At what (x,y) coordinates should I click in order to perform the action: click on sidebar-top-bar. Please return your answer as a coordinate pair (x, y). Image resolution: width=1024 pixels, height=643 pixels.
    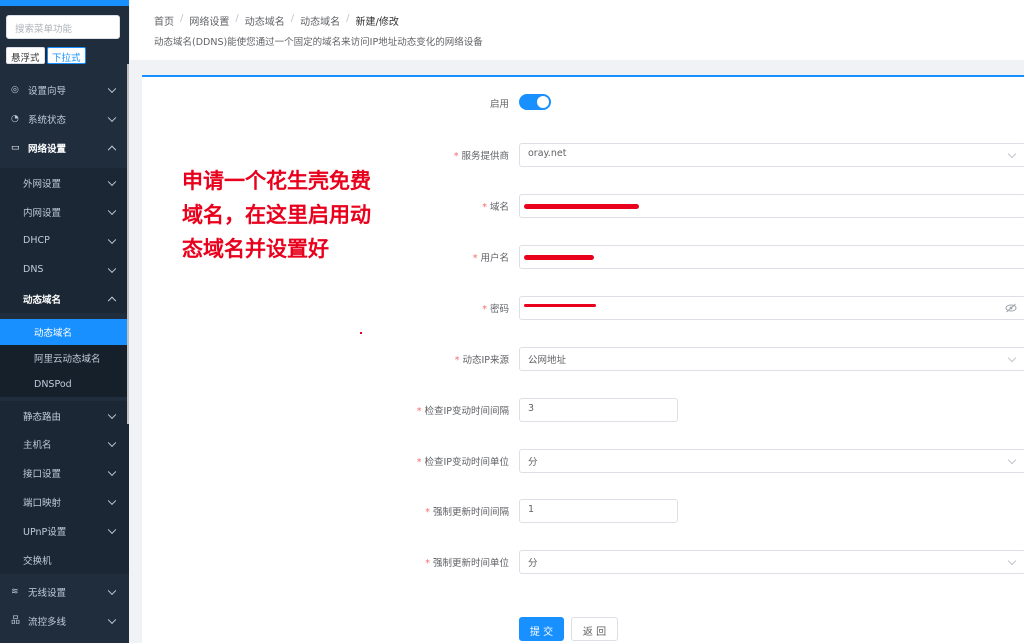
    Looking at the image, I should click on (64, 3).